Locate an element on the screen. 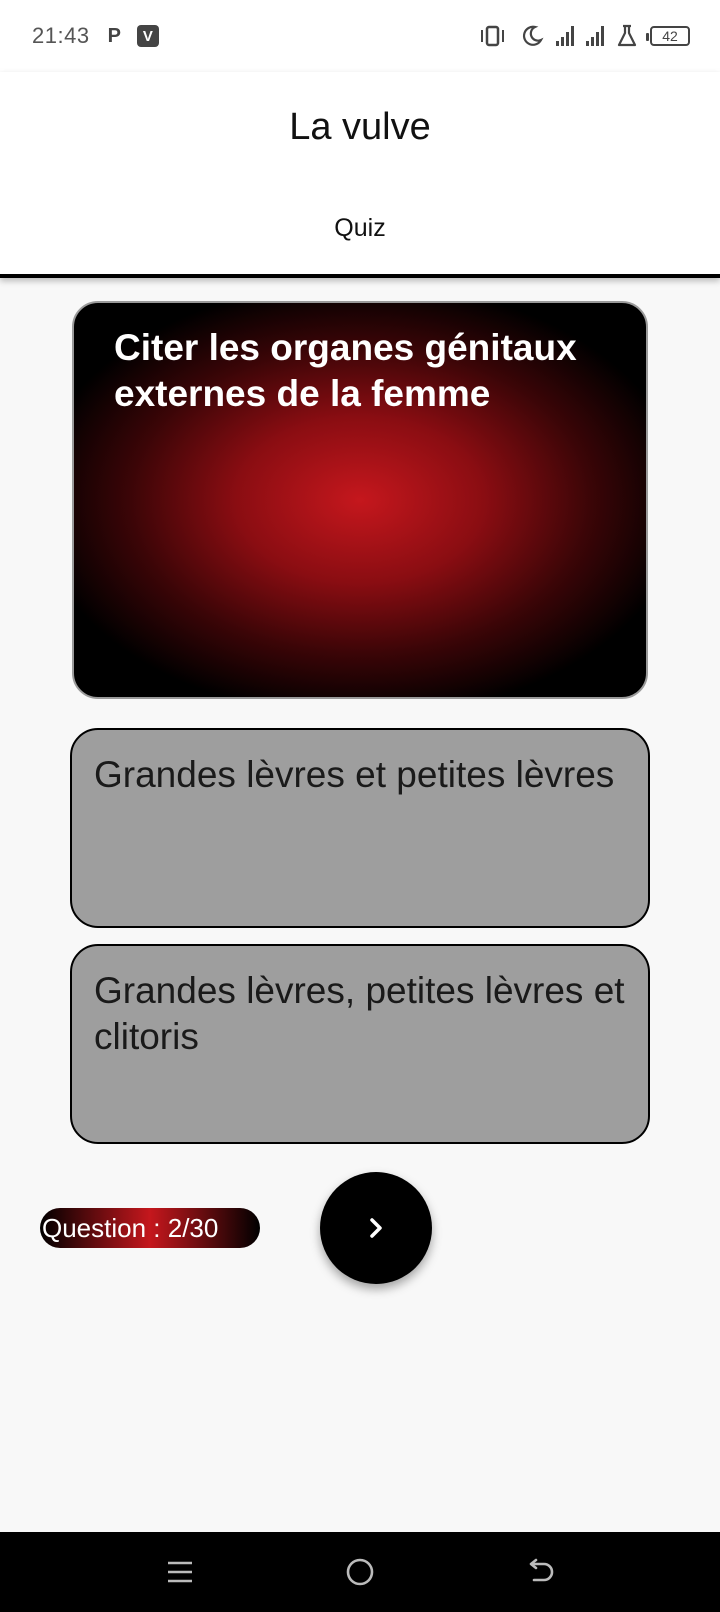 The width and height of the screenshot is (720, 1612). nav-home-button is located at coordinates (360, 1572).